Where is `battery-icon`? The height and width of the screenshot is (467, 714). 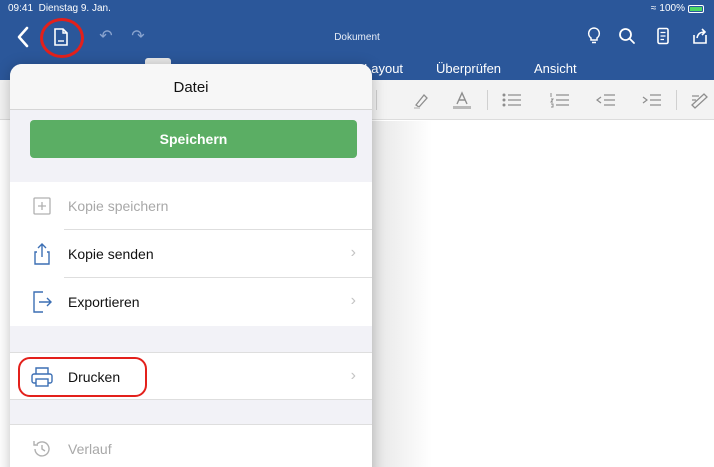 battery-icon is located at coordinates (696, 8).